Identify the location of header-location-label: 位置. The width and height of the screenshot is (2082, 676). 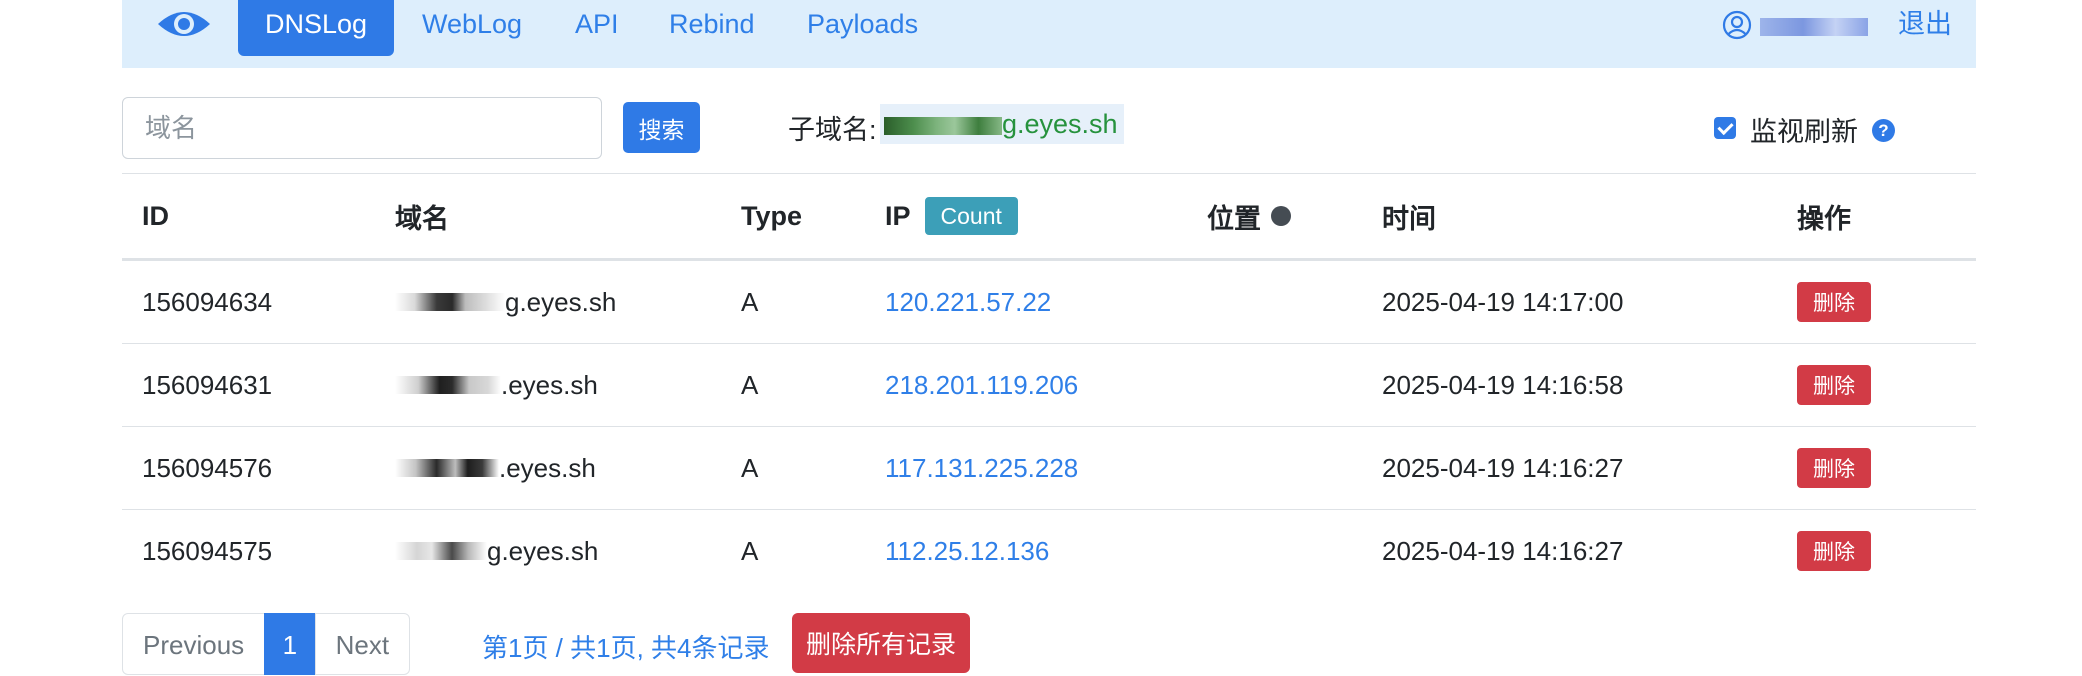
(1234, 218).